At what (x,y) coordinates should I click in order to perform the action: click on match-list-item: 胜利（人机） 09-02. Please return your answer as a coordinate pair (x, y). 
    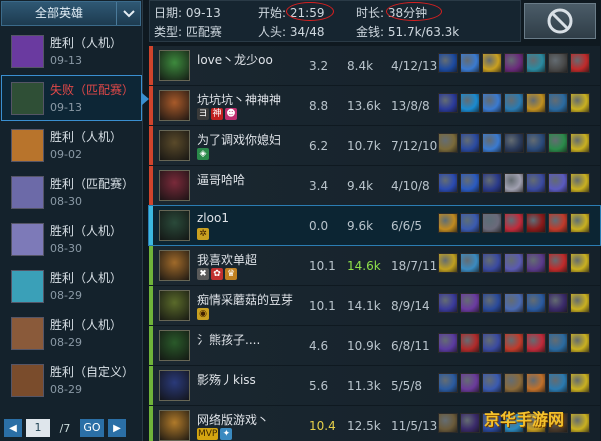
    Looking at the image, I should click on (71, 145).